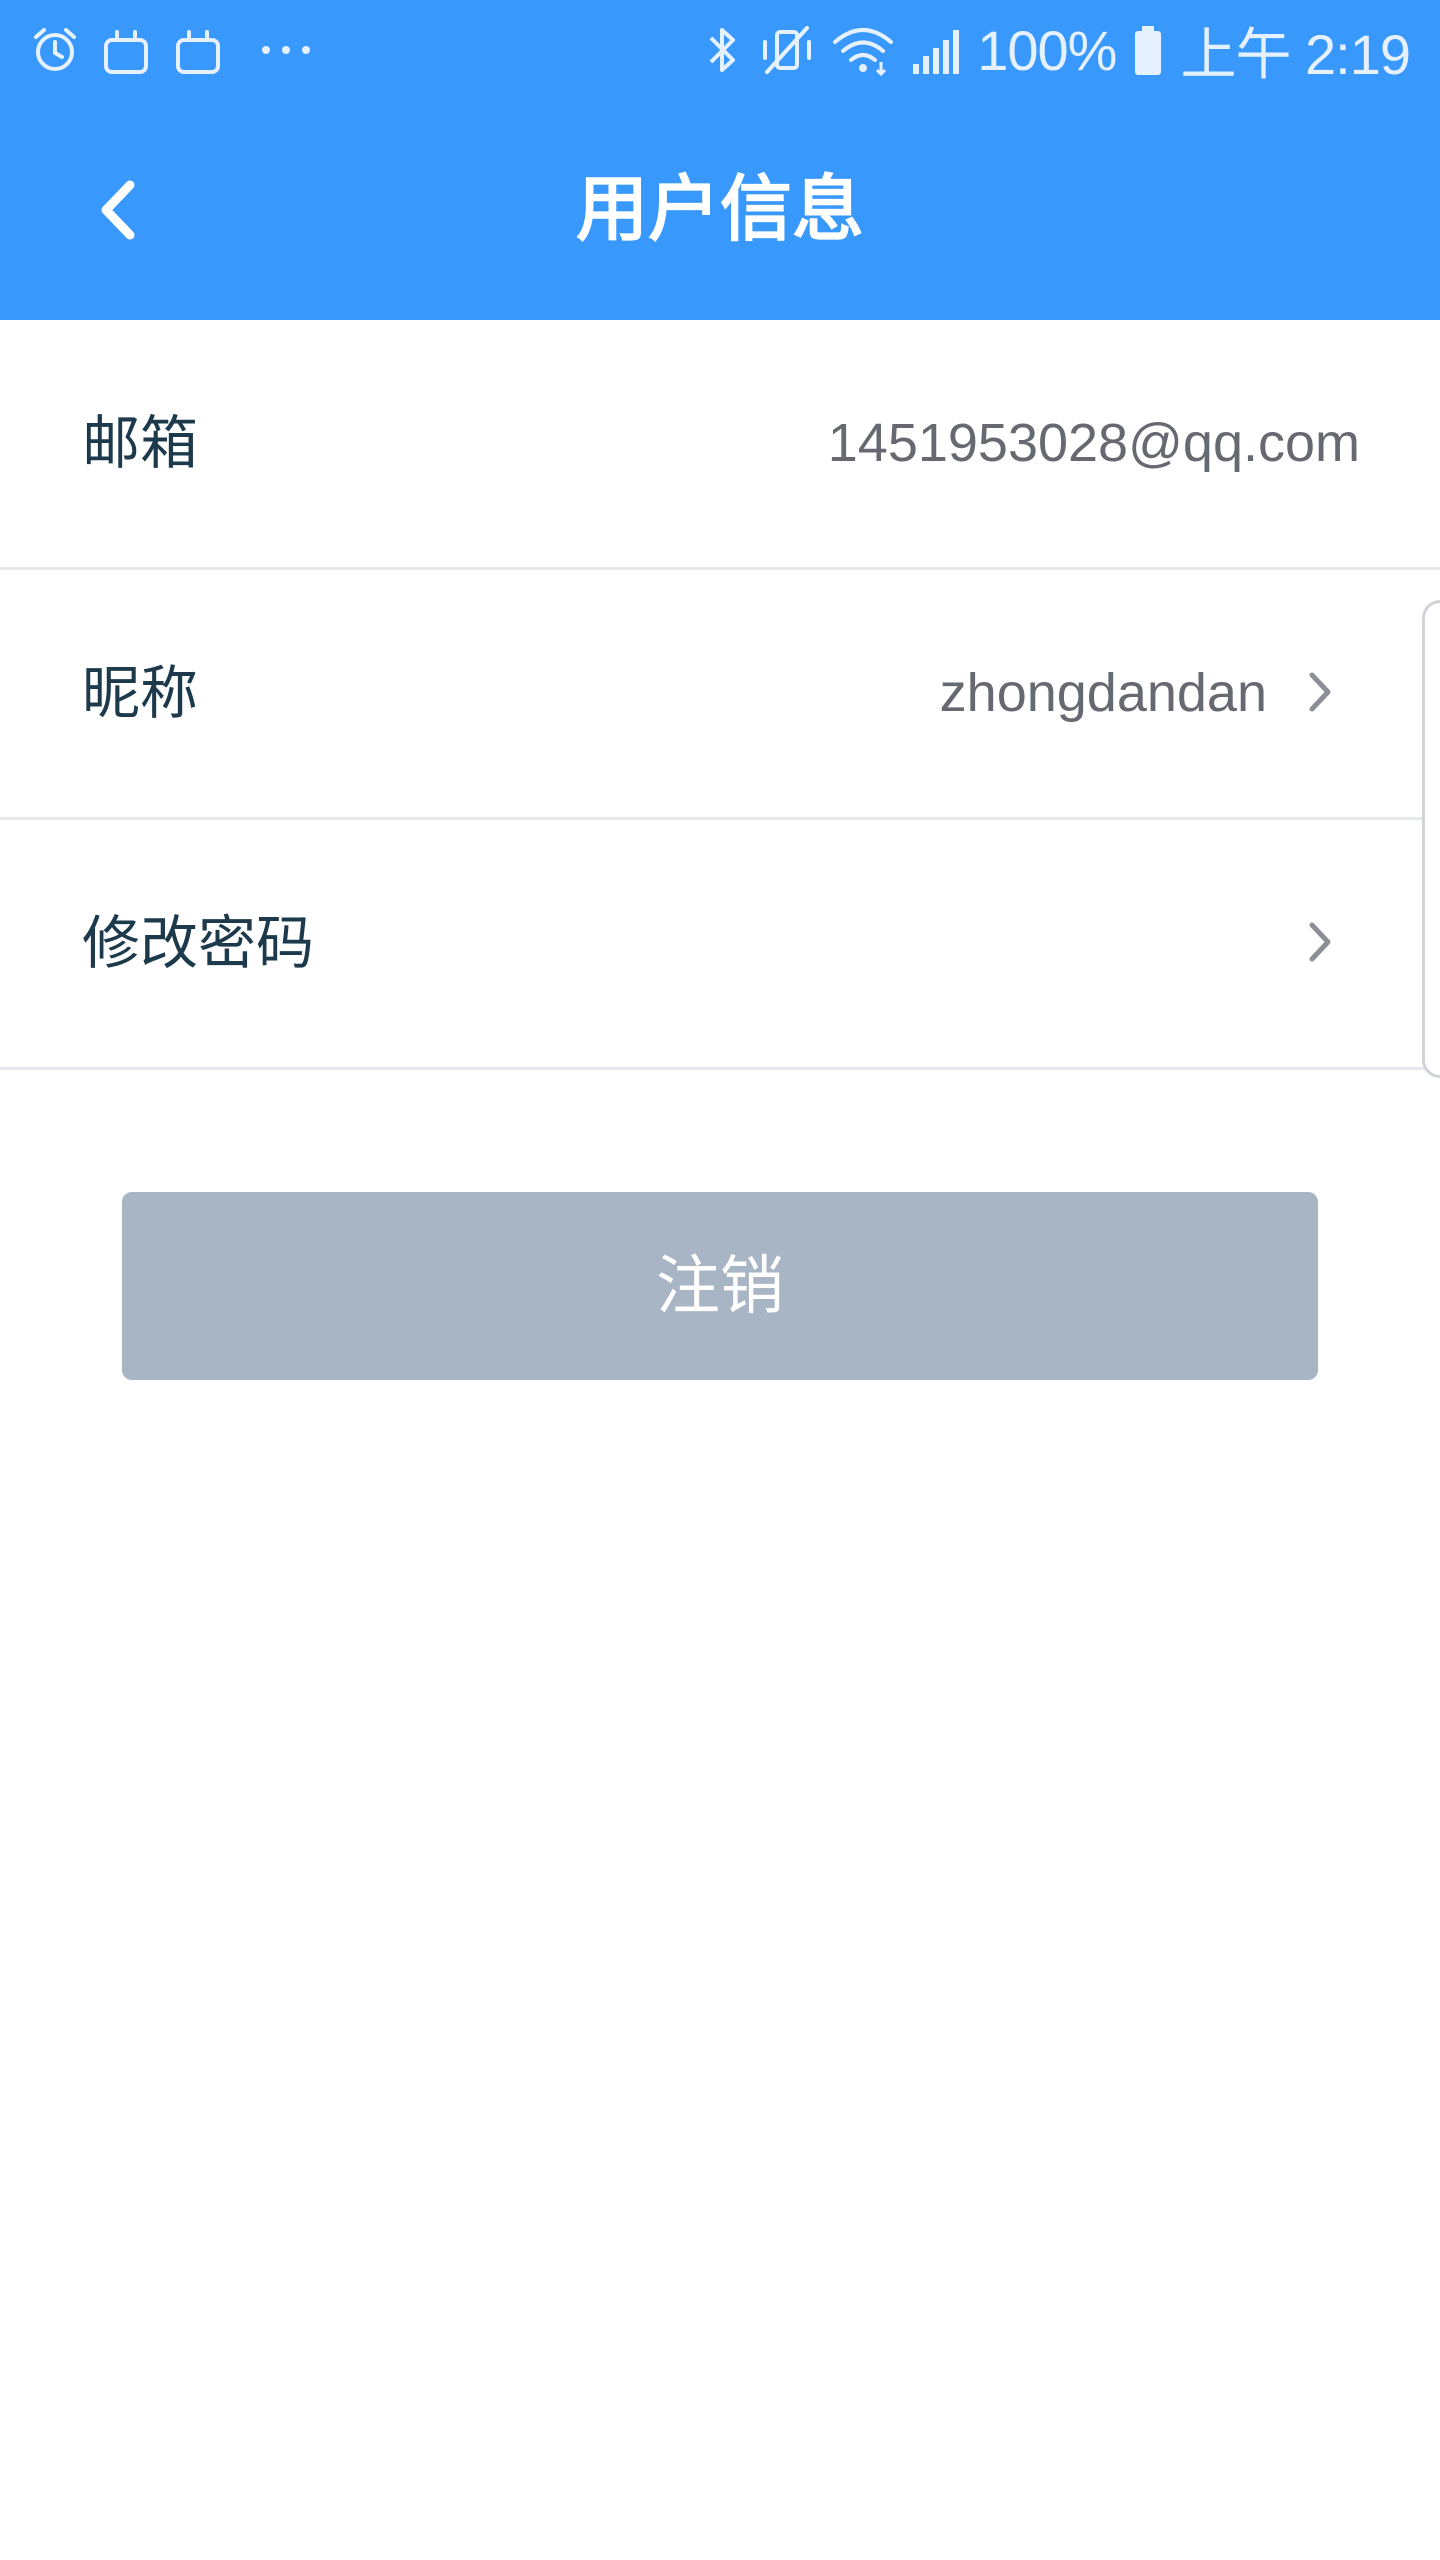 Image resolution: width=1440 pixels, height=2560 pixels. I want to click on change-password-row: 修改密码, so click(720, 945).